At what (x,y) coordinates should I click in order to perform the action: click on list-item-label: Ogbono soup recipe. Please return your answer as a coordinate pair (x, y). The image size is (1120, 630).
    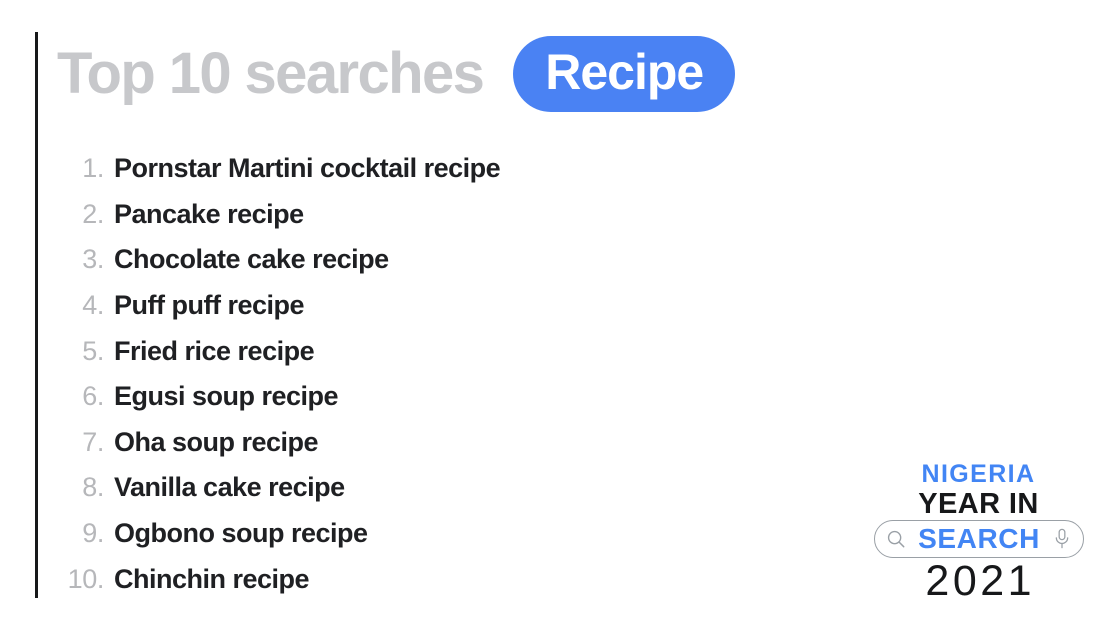
    Looking at the image, I should click on (241, 533).